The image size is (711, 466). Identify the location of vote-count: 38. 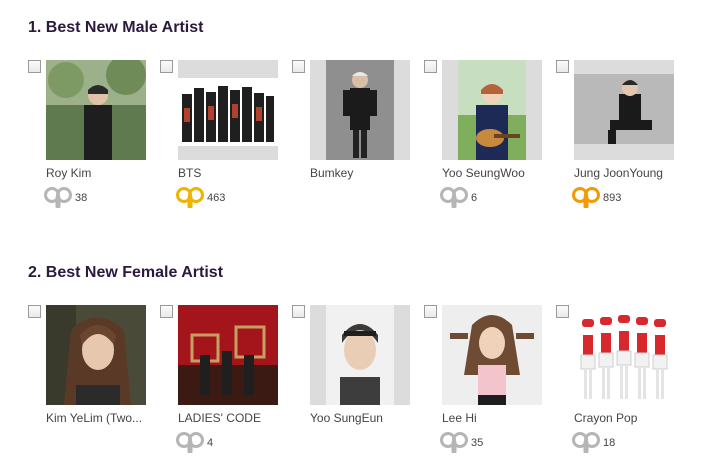
(81, 198).